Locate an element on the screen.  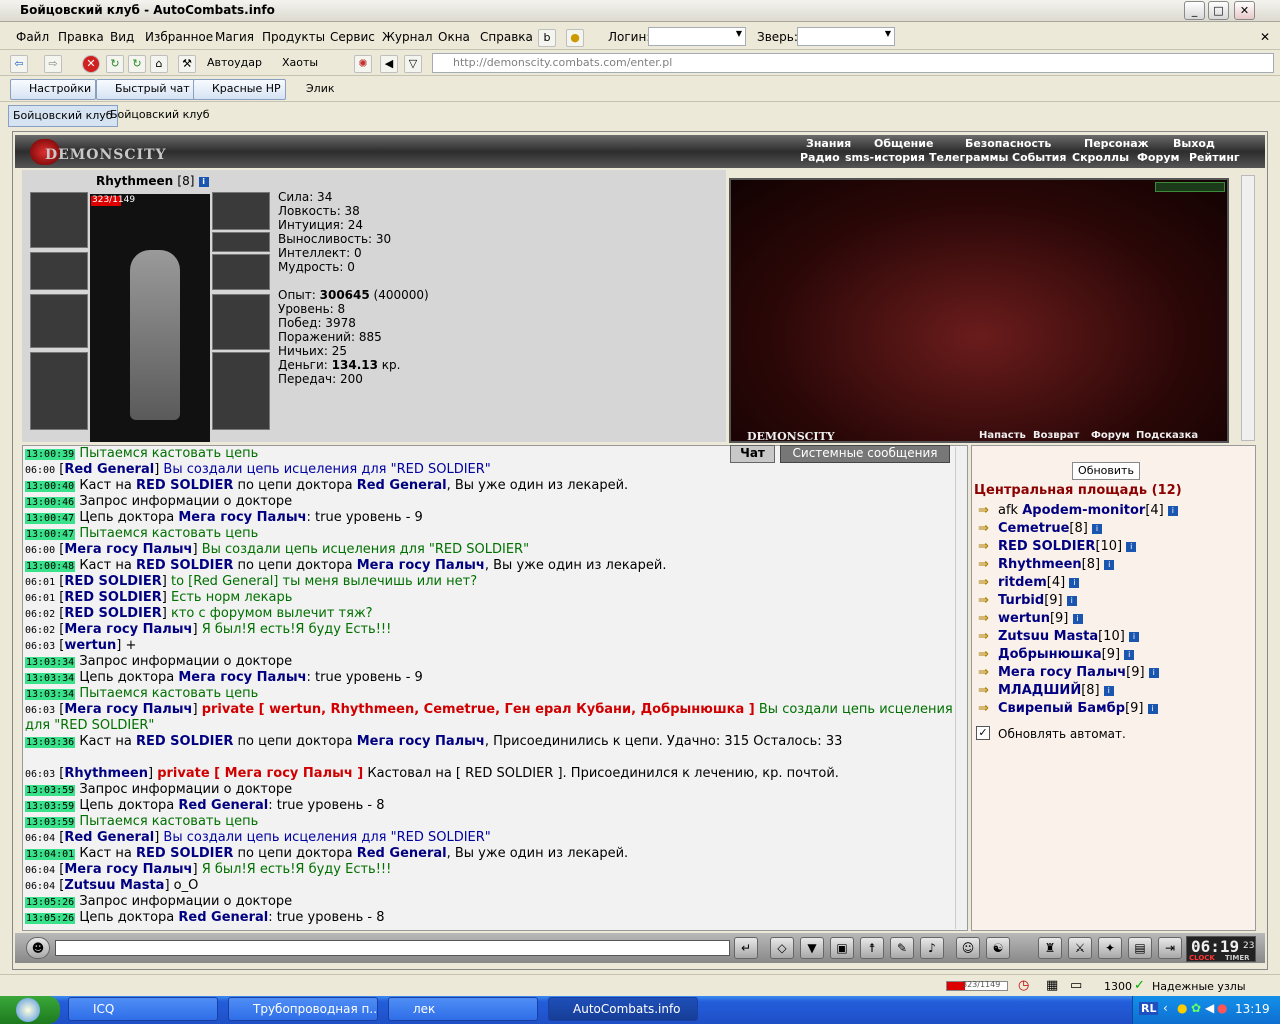
tab-fightclub-active: Бойцовский клуб is located at coordinates (63, 116).